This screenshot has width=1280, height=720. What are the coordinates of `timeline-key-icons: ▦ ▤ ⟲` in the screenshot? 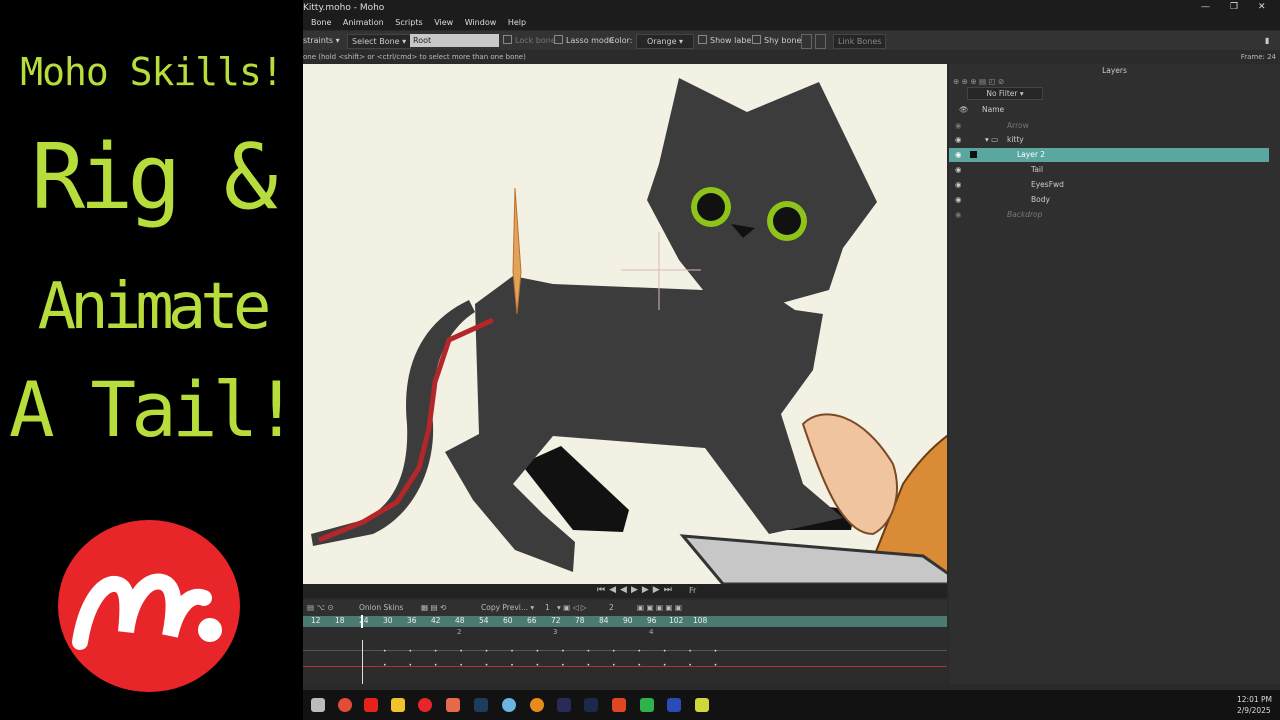 It's located at (433, 607).